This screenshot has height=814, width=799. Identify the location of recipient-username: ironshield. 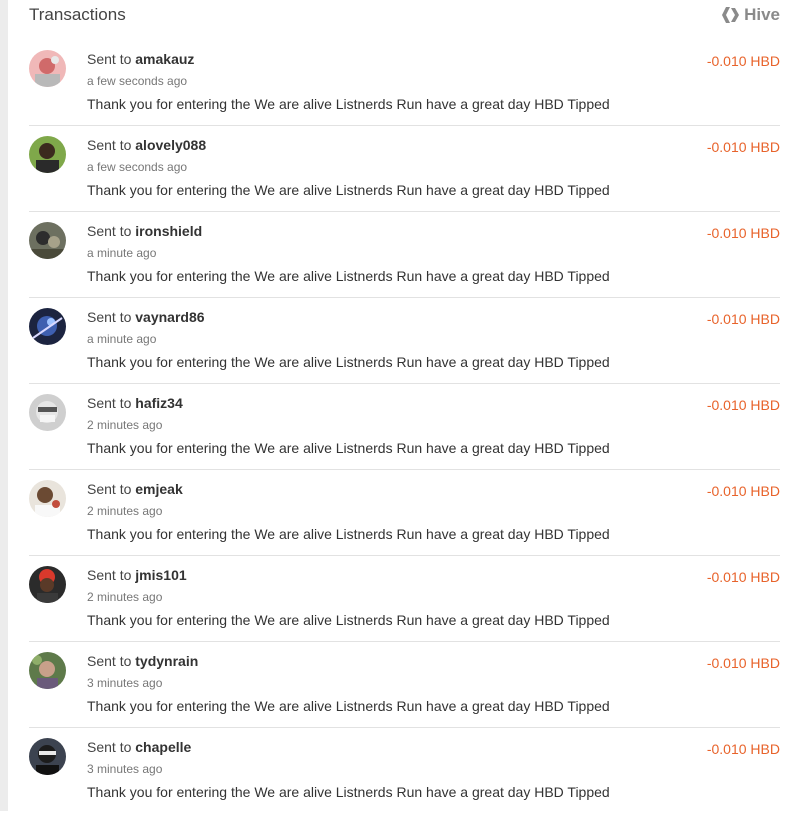
(168, 231).